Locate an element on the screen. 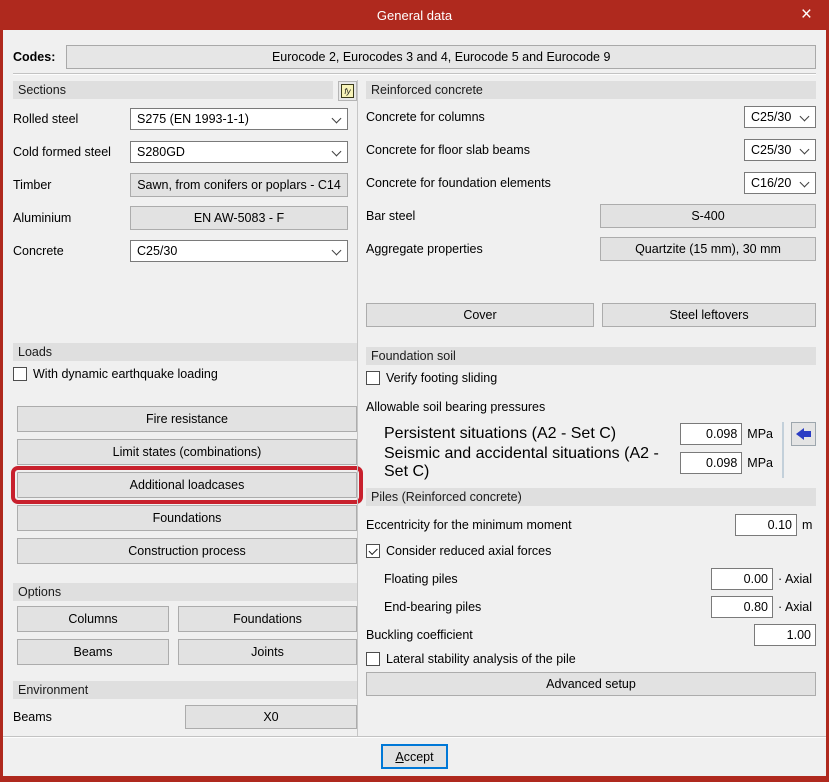 This screenshot has width=829, height=782. concrete-label: Concrete is located at coordinates (38, 251).